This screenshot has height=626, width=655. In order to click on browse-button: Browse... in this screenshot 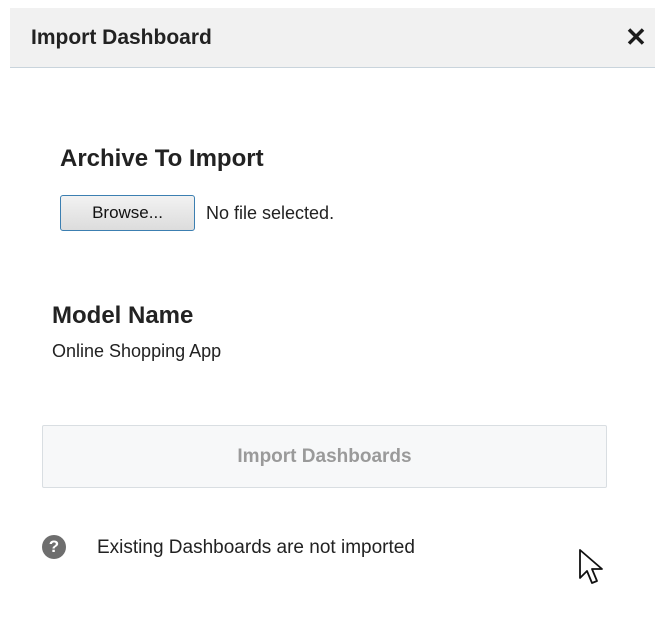, I will do `click(127, 213)`.